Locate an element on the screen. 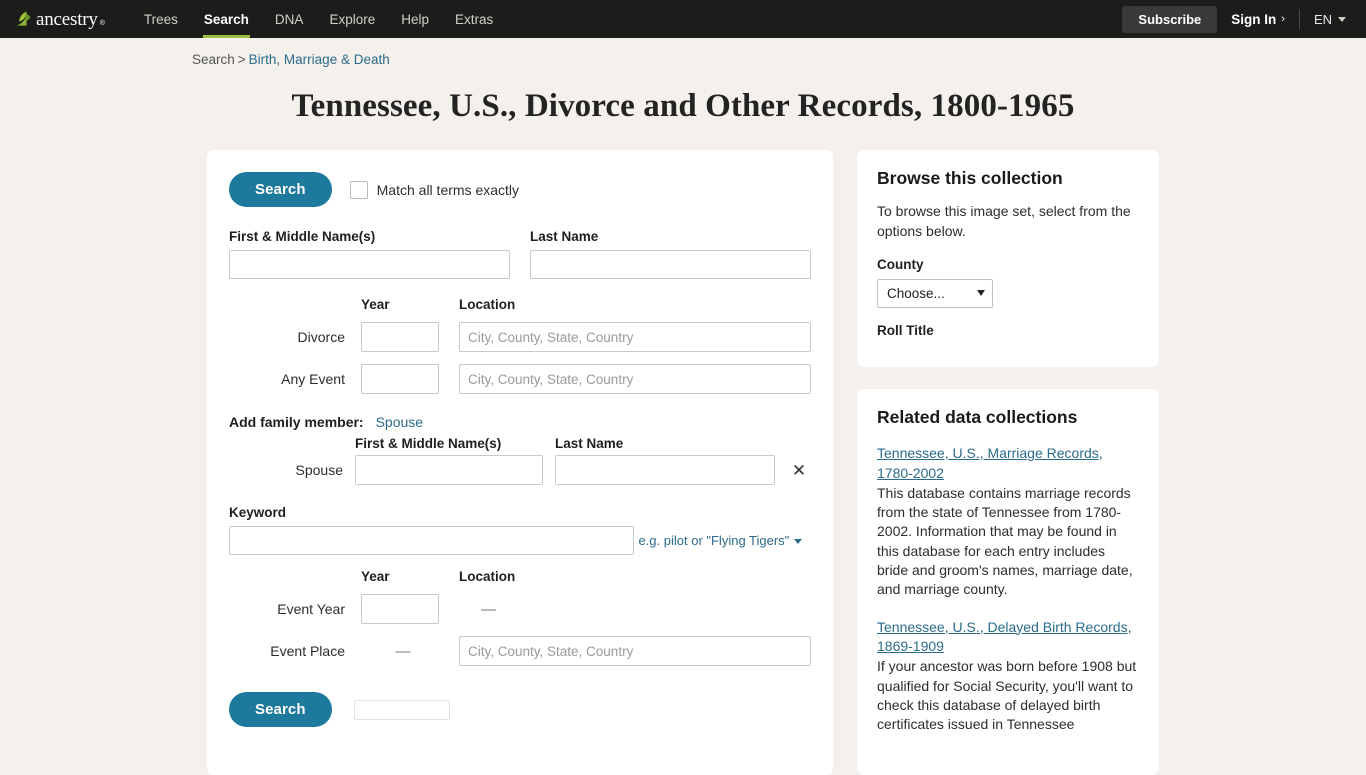 Image resolution: width=1366 pixels, height=775 pixels. search-action-row: Search Match all terms exactly is located at coordinates (520, 190).